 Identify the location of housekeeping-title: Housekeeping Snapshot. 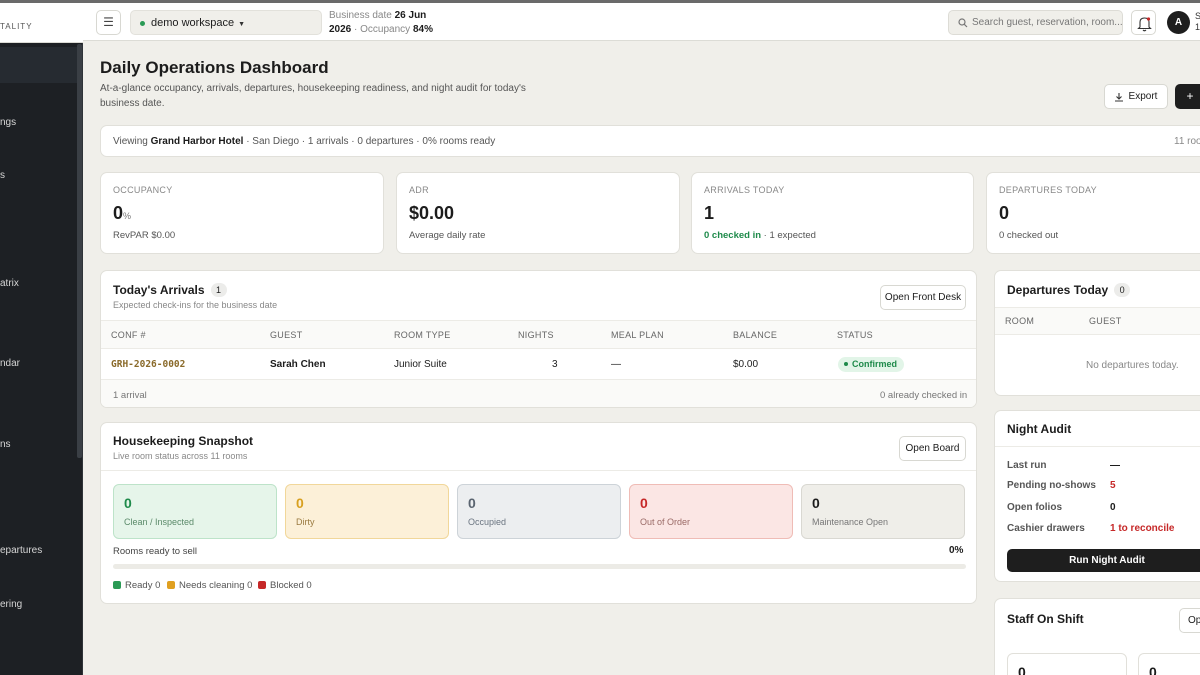
(183, 441).